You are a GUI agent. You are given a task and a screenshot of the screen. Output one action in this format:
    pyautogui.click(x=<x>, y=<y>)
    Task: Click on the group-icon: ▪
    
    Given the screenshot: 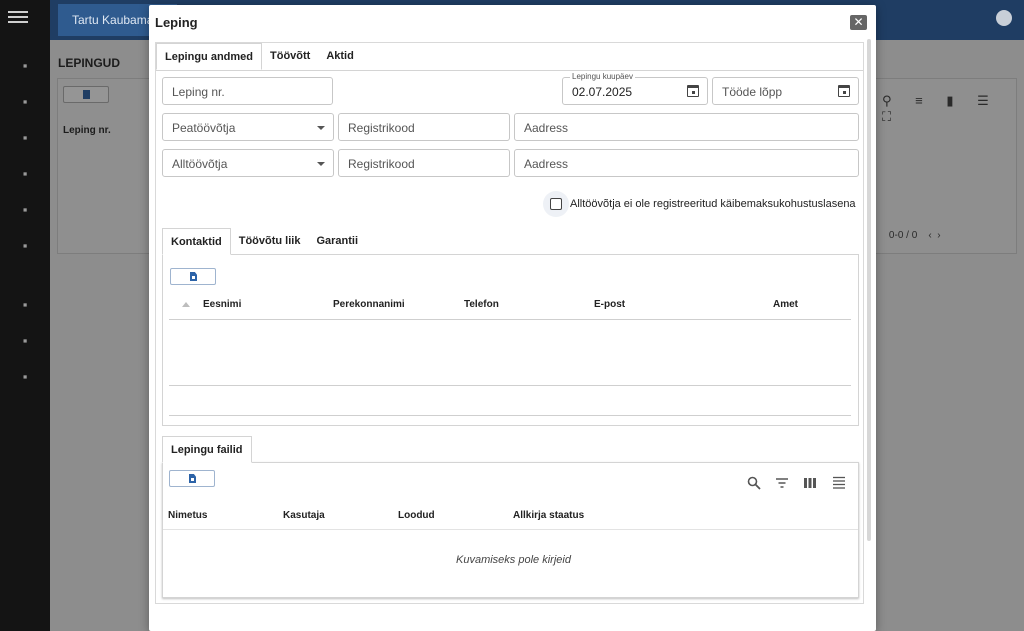 What is the action you would take?
    pyautogui.click(x=25, y=246)
    